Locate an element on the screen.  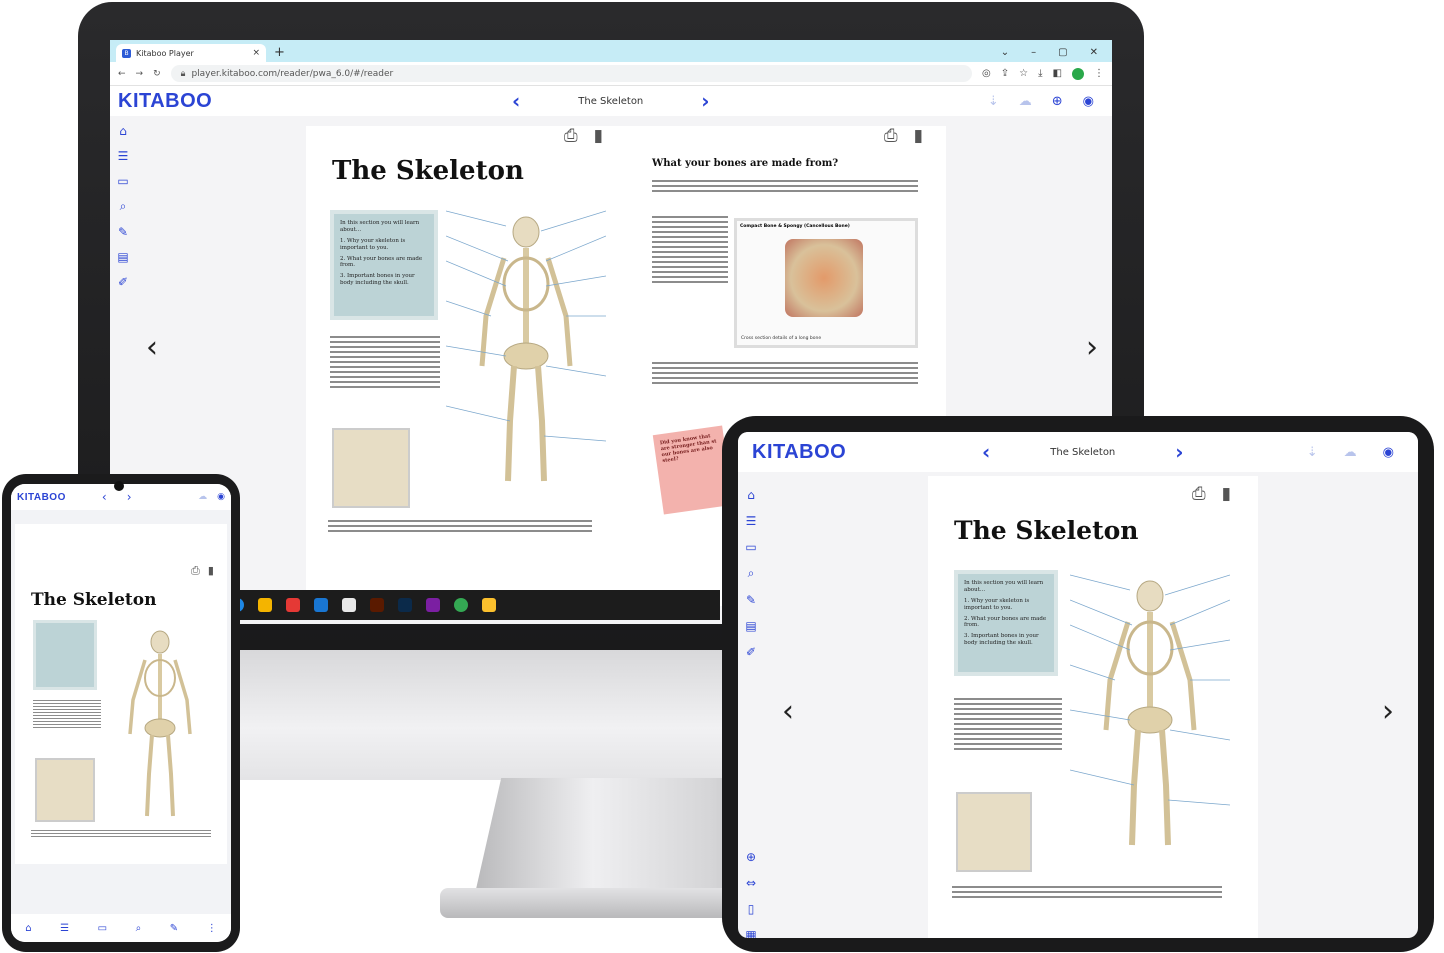
thumbnails-icon: ▦ is located at coordinates (750, 933).